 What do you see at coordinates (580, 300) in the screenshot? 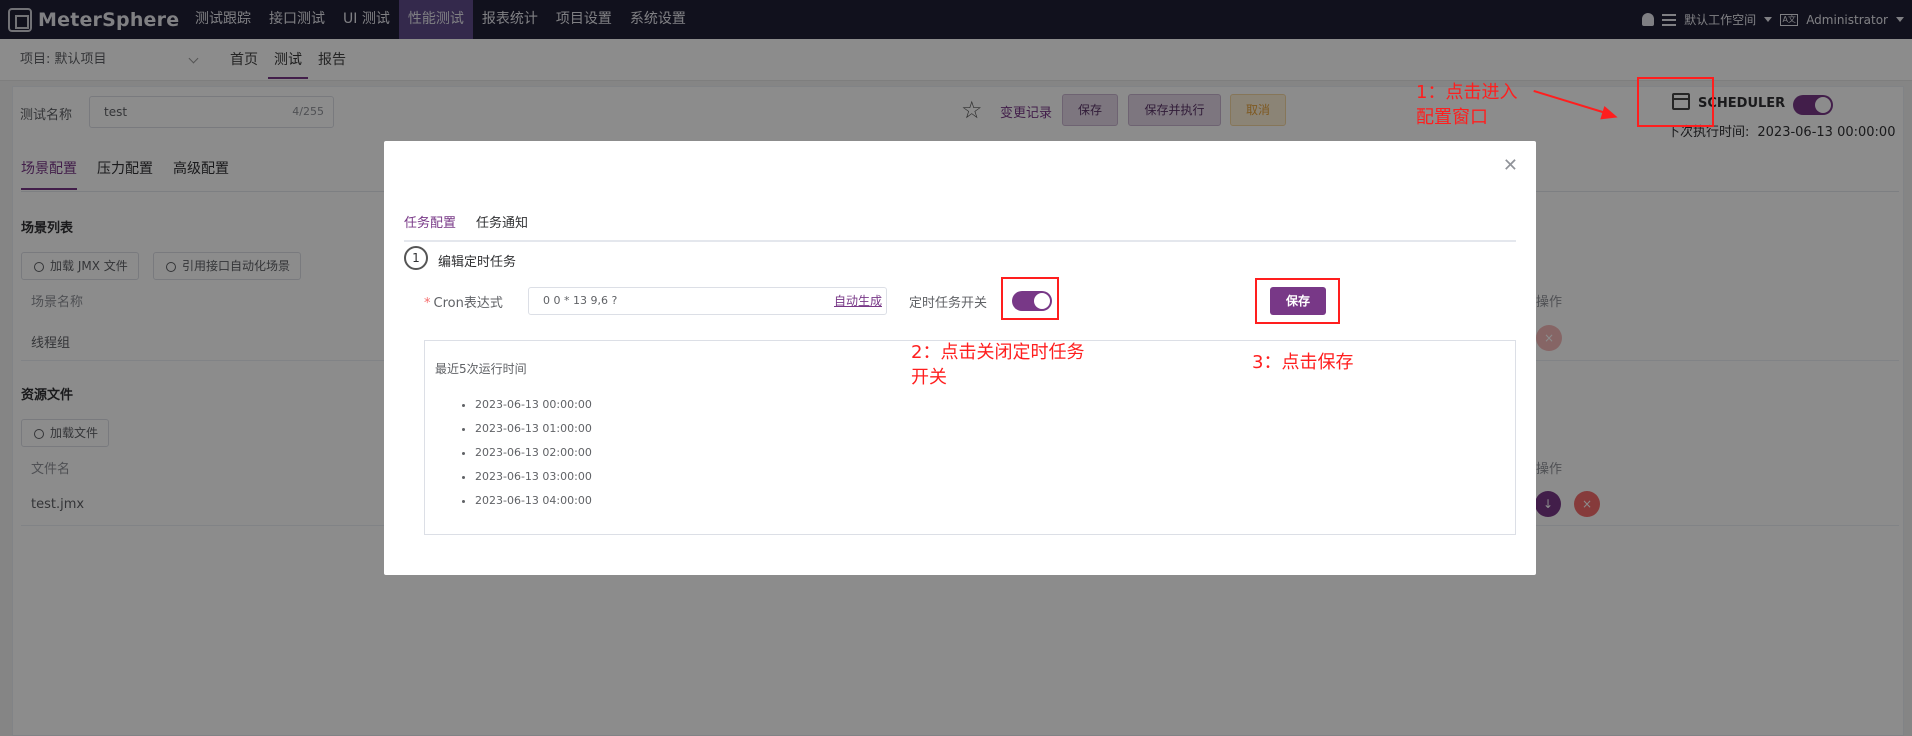
I see `cron-value: 0 0 * 13 9,6 ?` at bounding box center [580, 300].